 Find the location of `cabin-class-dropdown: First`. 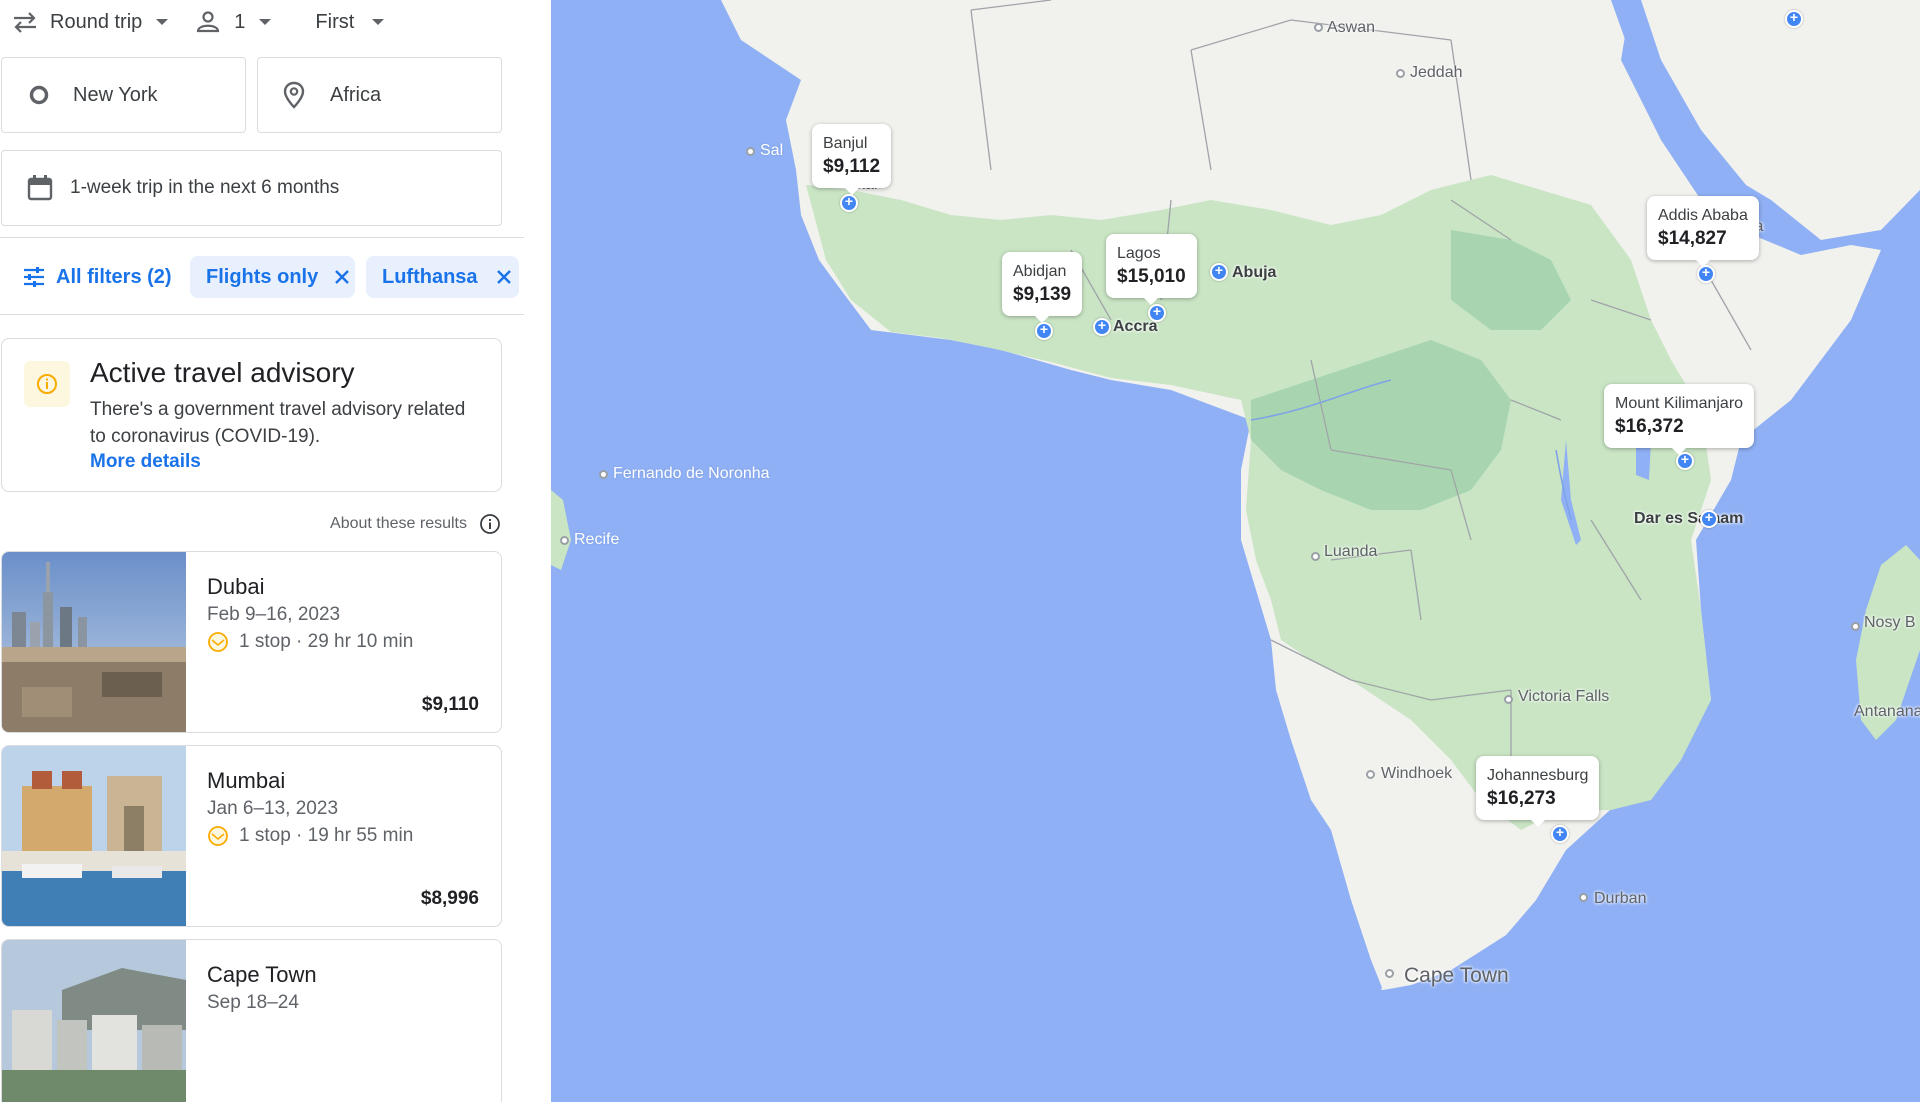

cabin-class-dropdown: First is located at coordinates (350, 22).